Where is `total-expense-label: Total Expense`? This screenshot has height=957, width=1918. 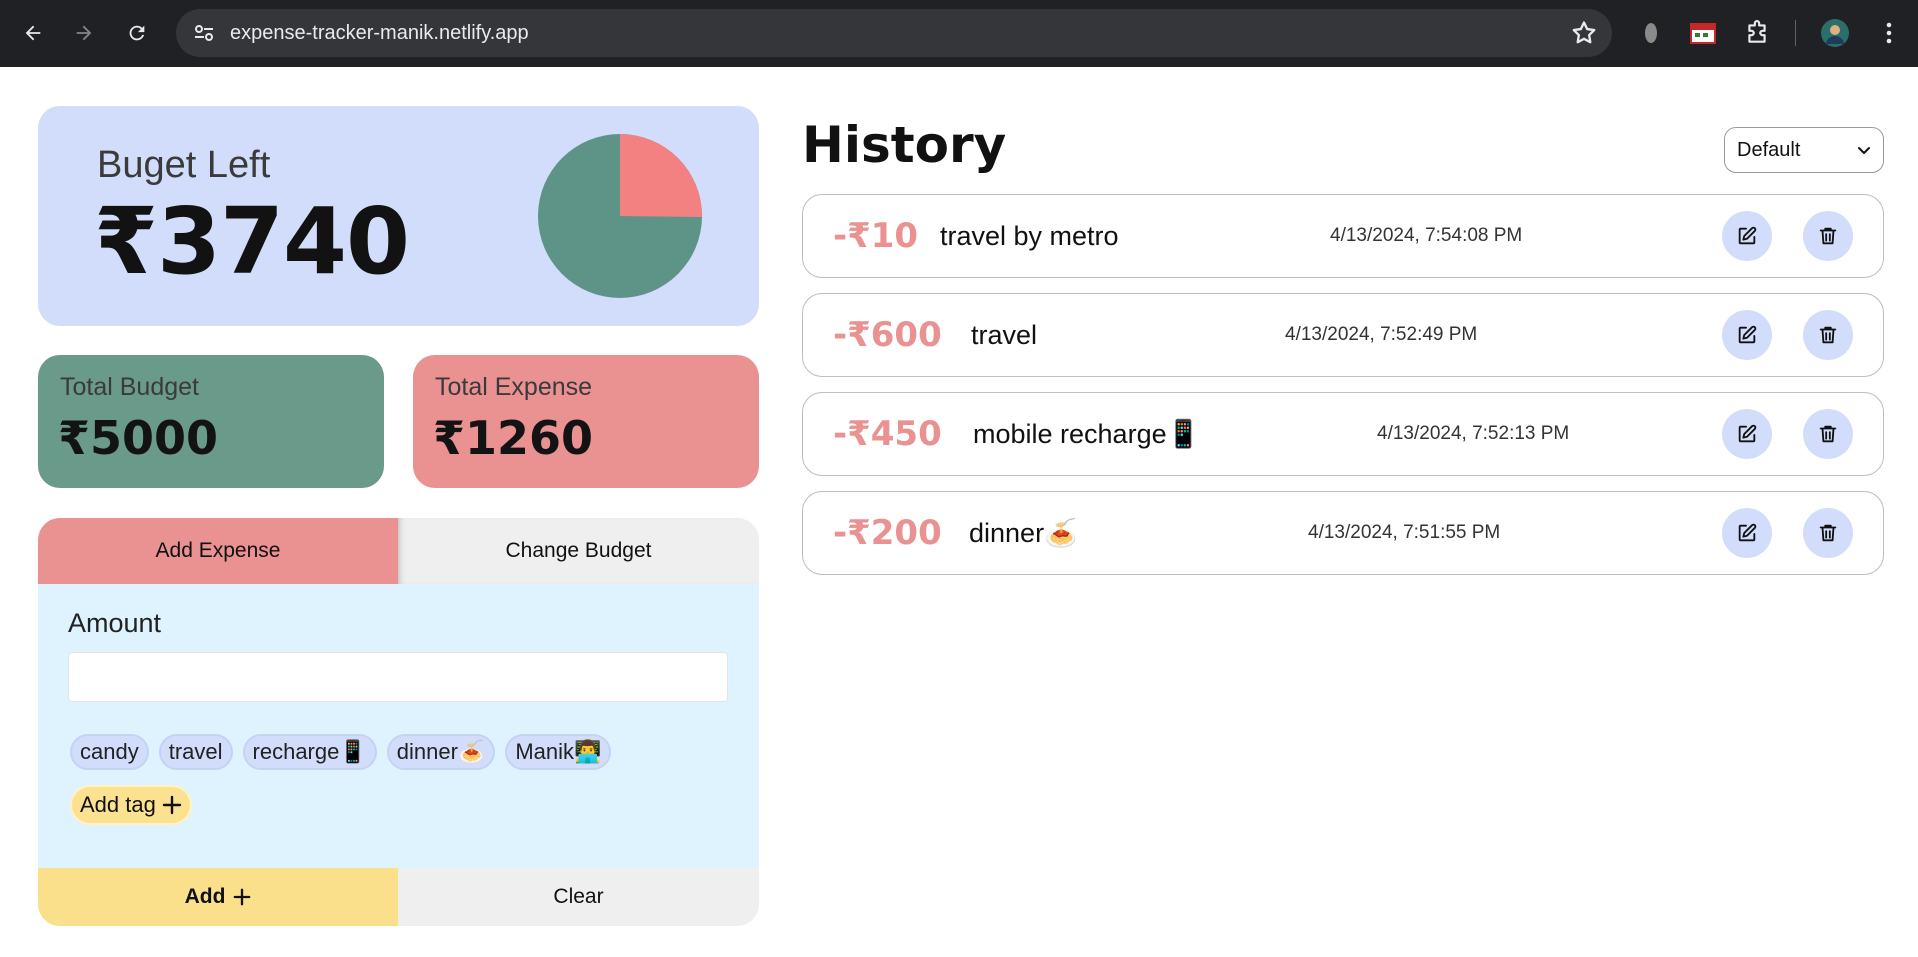 total-expense-label: Total Expense is located at coordinates (514, 387).